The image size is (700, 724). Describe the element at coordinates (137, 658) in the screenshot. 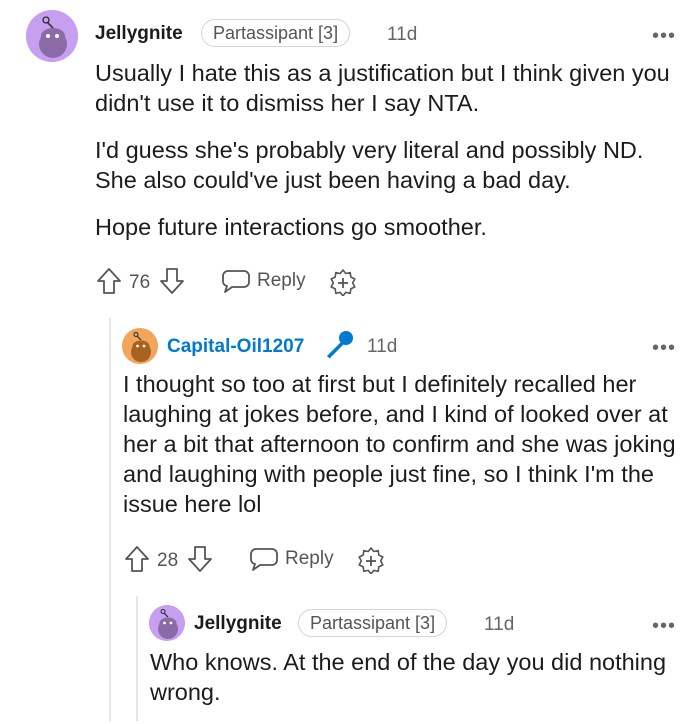

I see `thread-line-level2` at that location.